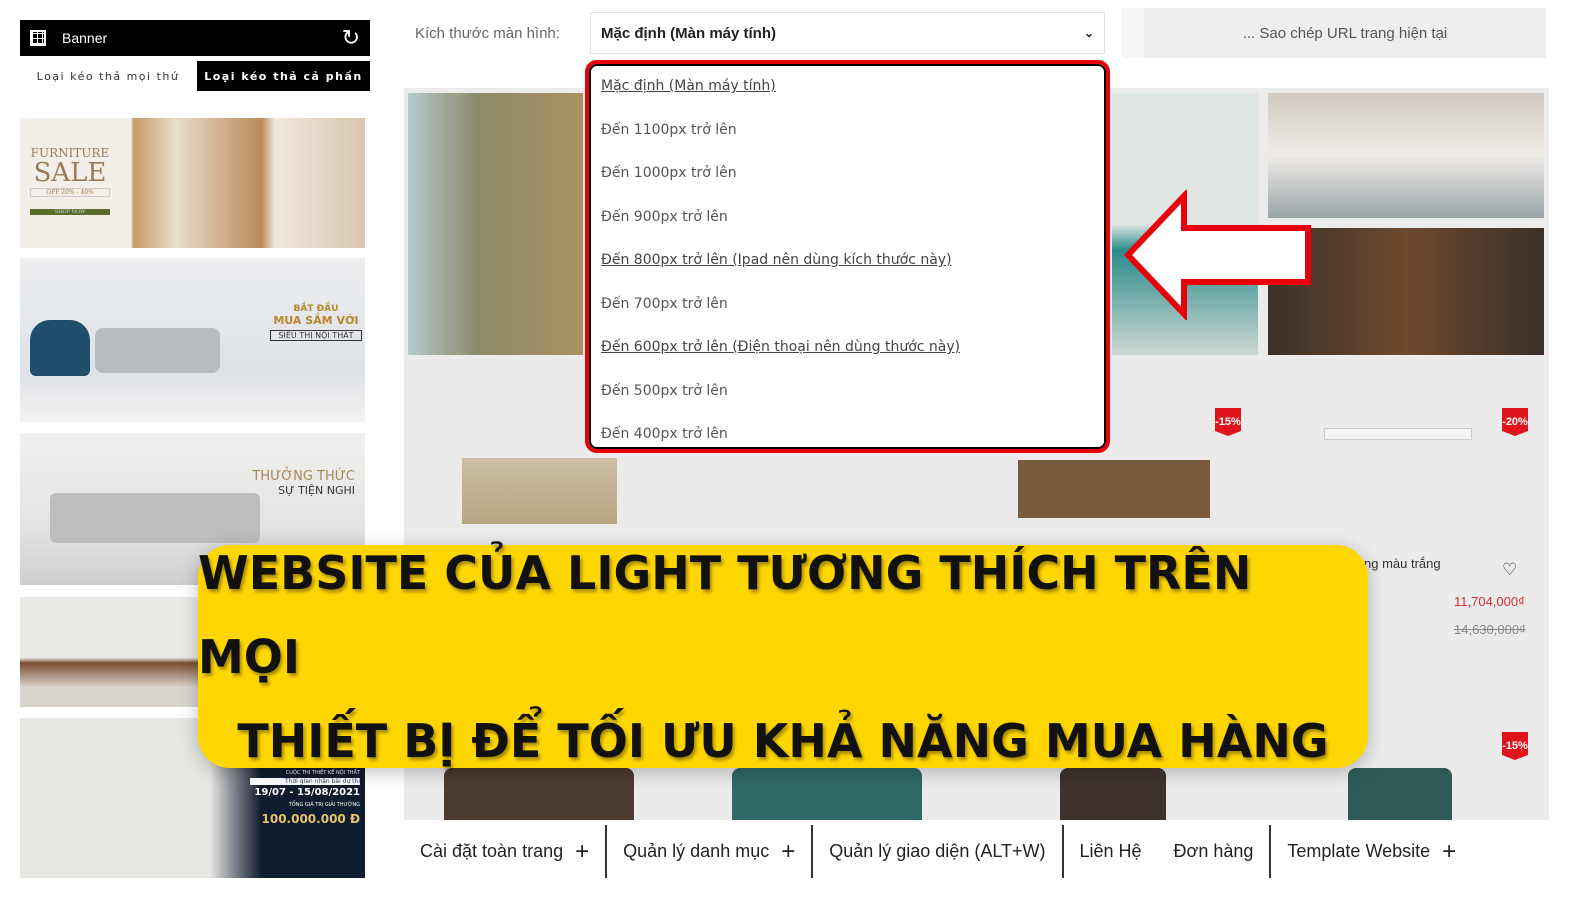 The width and height of the screenshot is (1578, 906). Describe the element at coordinates (1217, 255) in the screenshot. I see `red-arrow-icon` at that location.